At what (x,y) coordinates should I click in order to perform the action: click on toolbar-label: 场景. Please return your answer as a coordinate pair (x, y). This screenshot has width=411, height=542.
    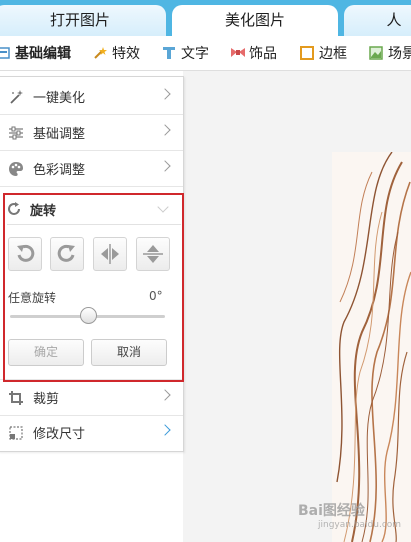
    Looking at the image, I should click on (399, 54).